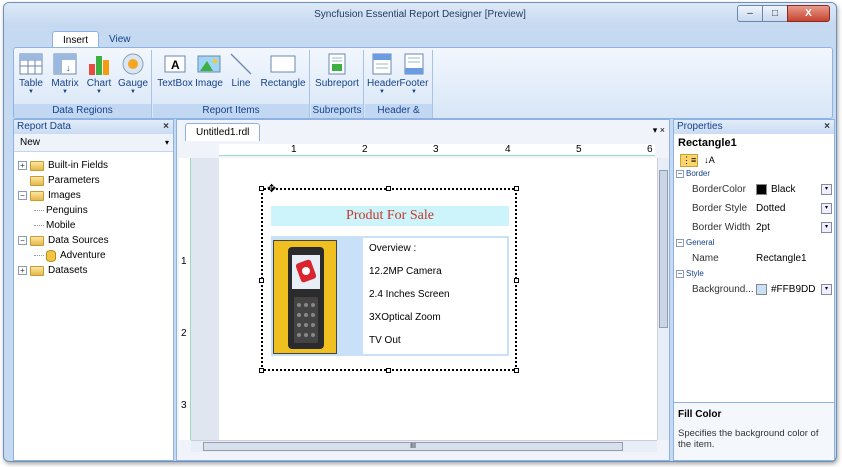  Describe the element at coordinates (241, 70) in the screenshot. I see `line-button: Line` at that location.